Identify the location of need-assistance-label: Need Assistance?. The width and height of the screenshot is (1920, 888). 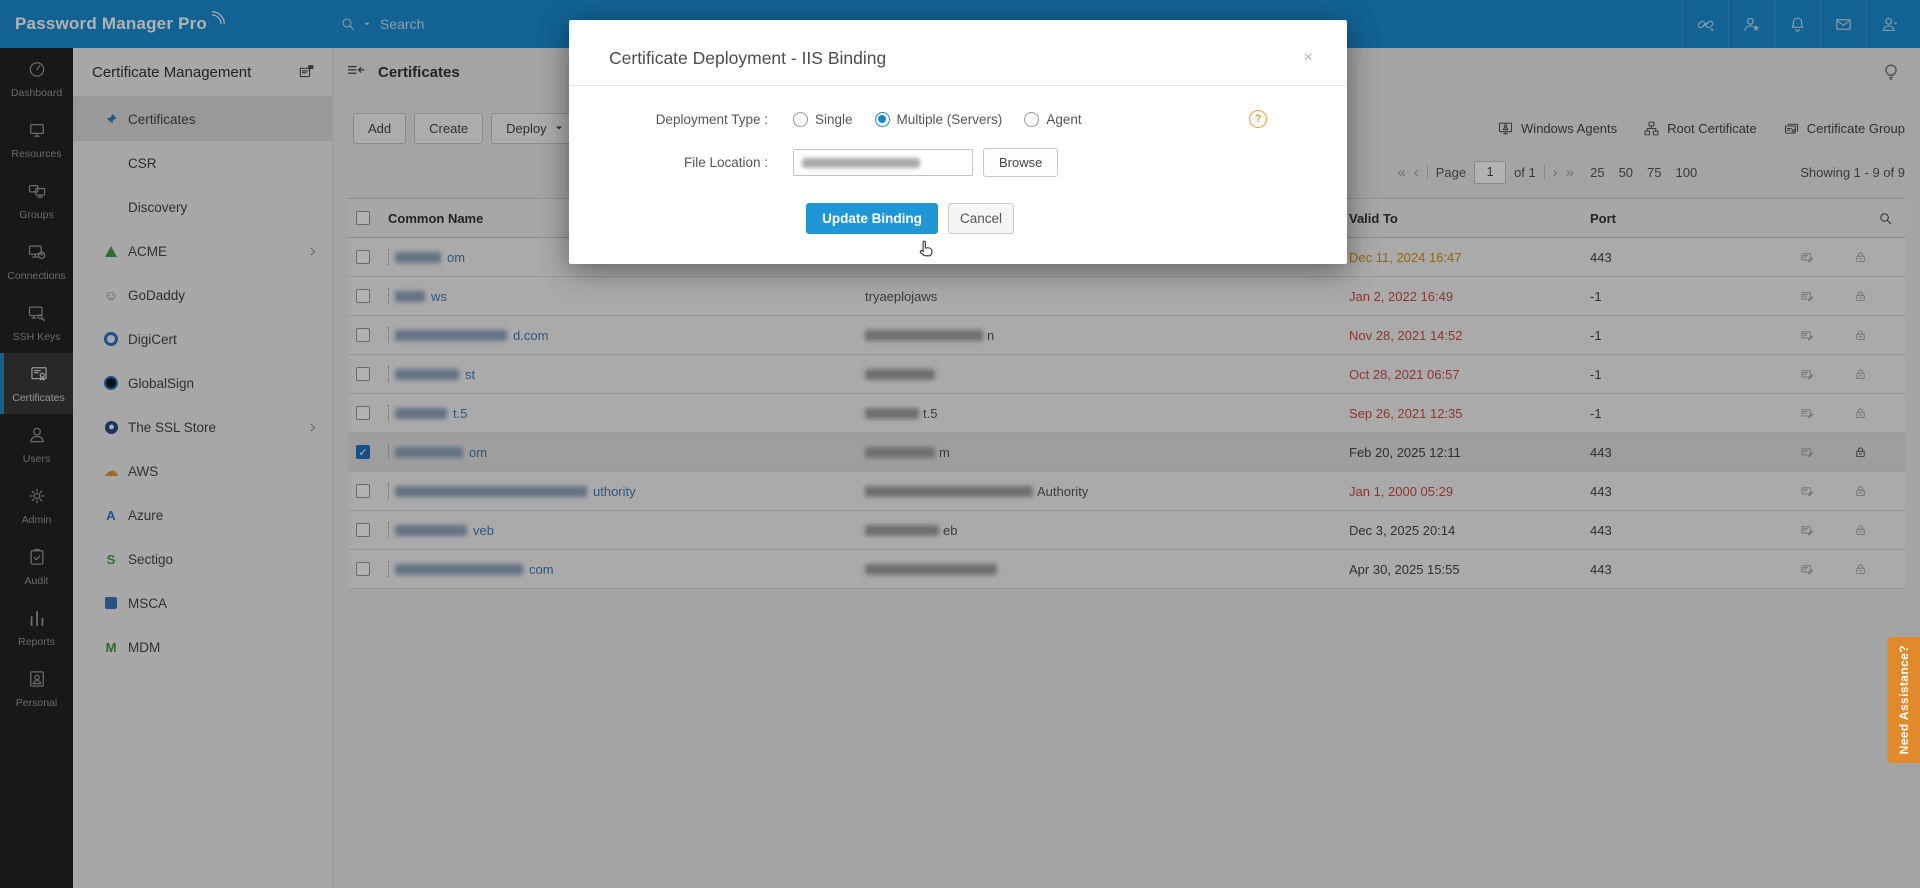
(1903, 700).